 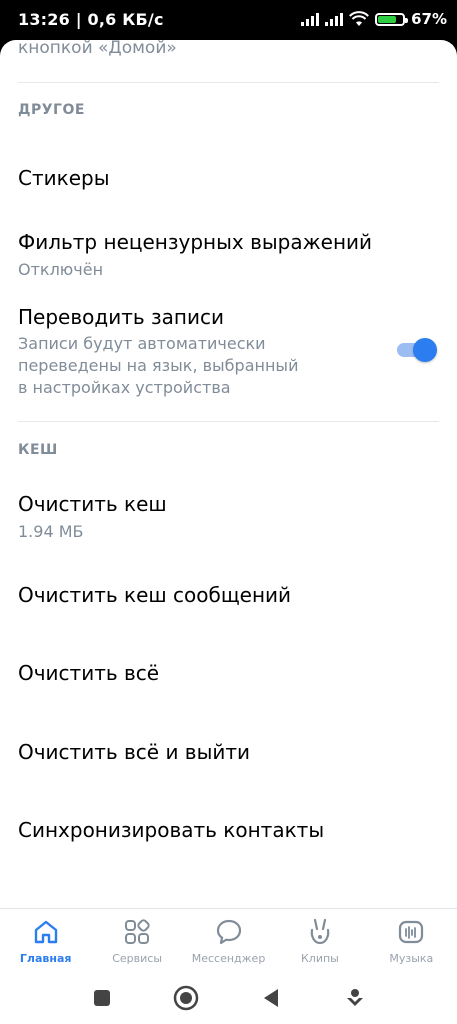 I want to click on tab-services: Сервисы, so click(x=136, y=941).